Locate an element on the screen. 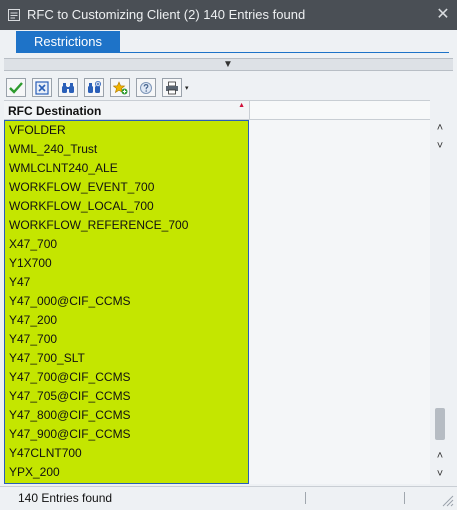 The image size is (457, 510). tab-underline is located at coordinates (232, 52).